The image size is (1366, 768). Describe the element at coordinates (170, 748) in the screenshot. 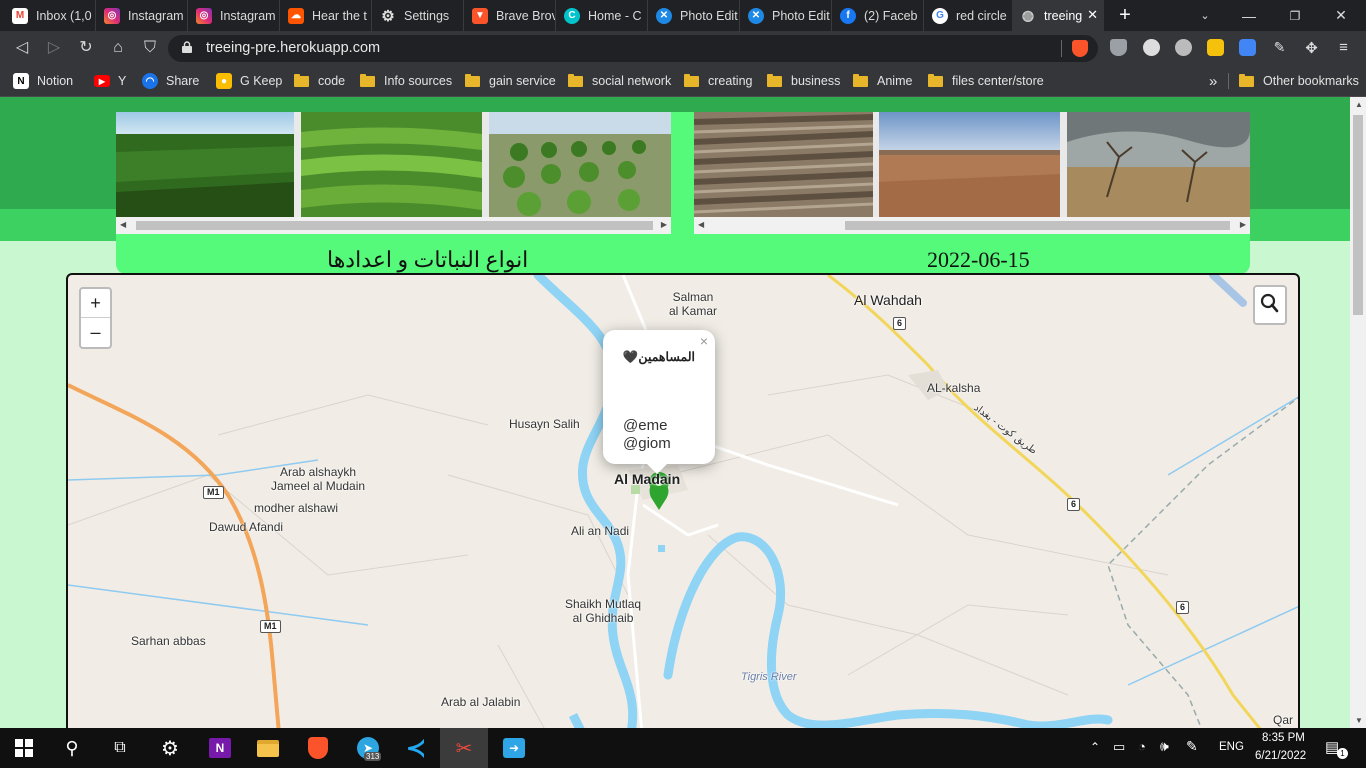

I see `settings-app: ⚙` at that location.